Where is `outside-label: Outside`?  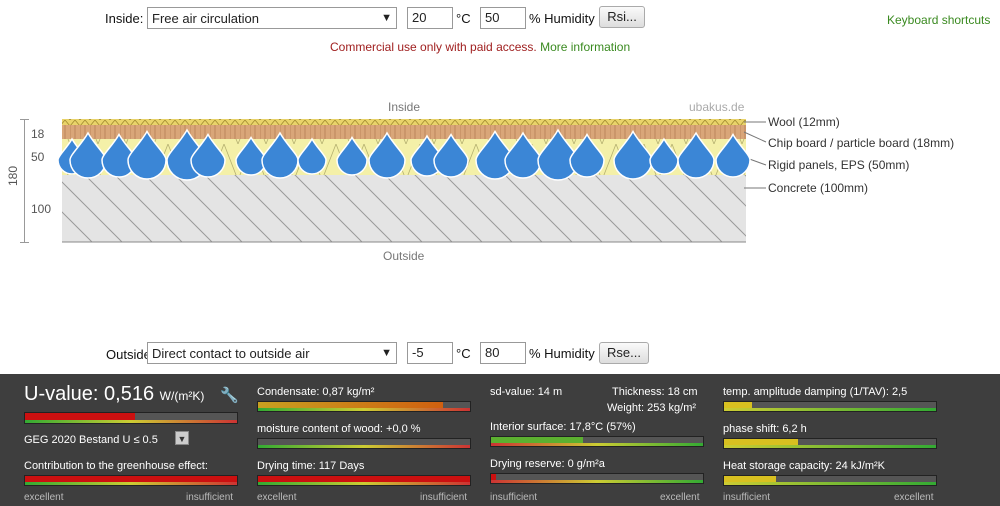 outside-label: Outside is located at coordinates (128, 354).